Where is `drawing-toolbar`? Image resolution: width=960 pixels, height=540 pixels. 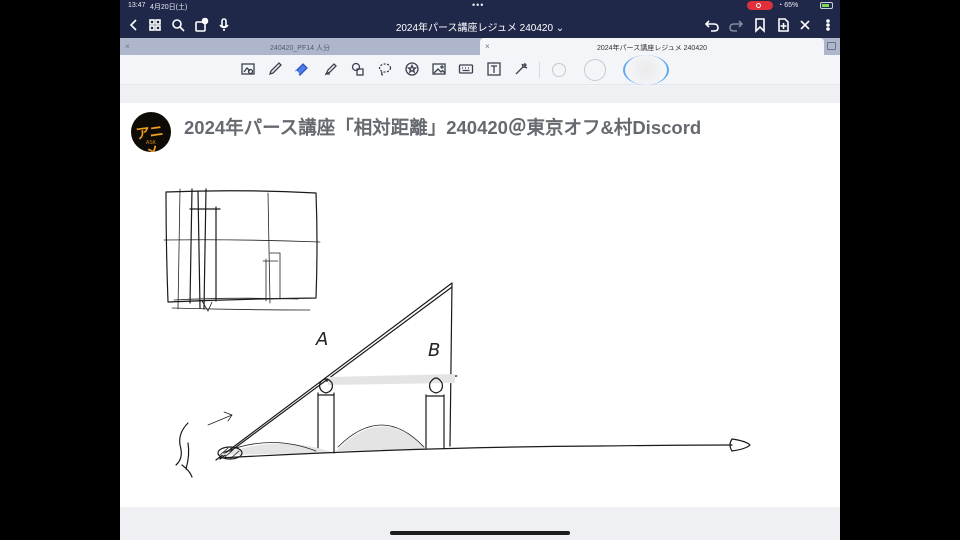 drawing-toolbar is located at coordinates (480, 70).